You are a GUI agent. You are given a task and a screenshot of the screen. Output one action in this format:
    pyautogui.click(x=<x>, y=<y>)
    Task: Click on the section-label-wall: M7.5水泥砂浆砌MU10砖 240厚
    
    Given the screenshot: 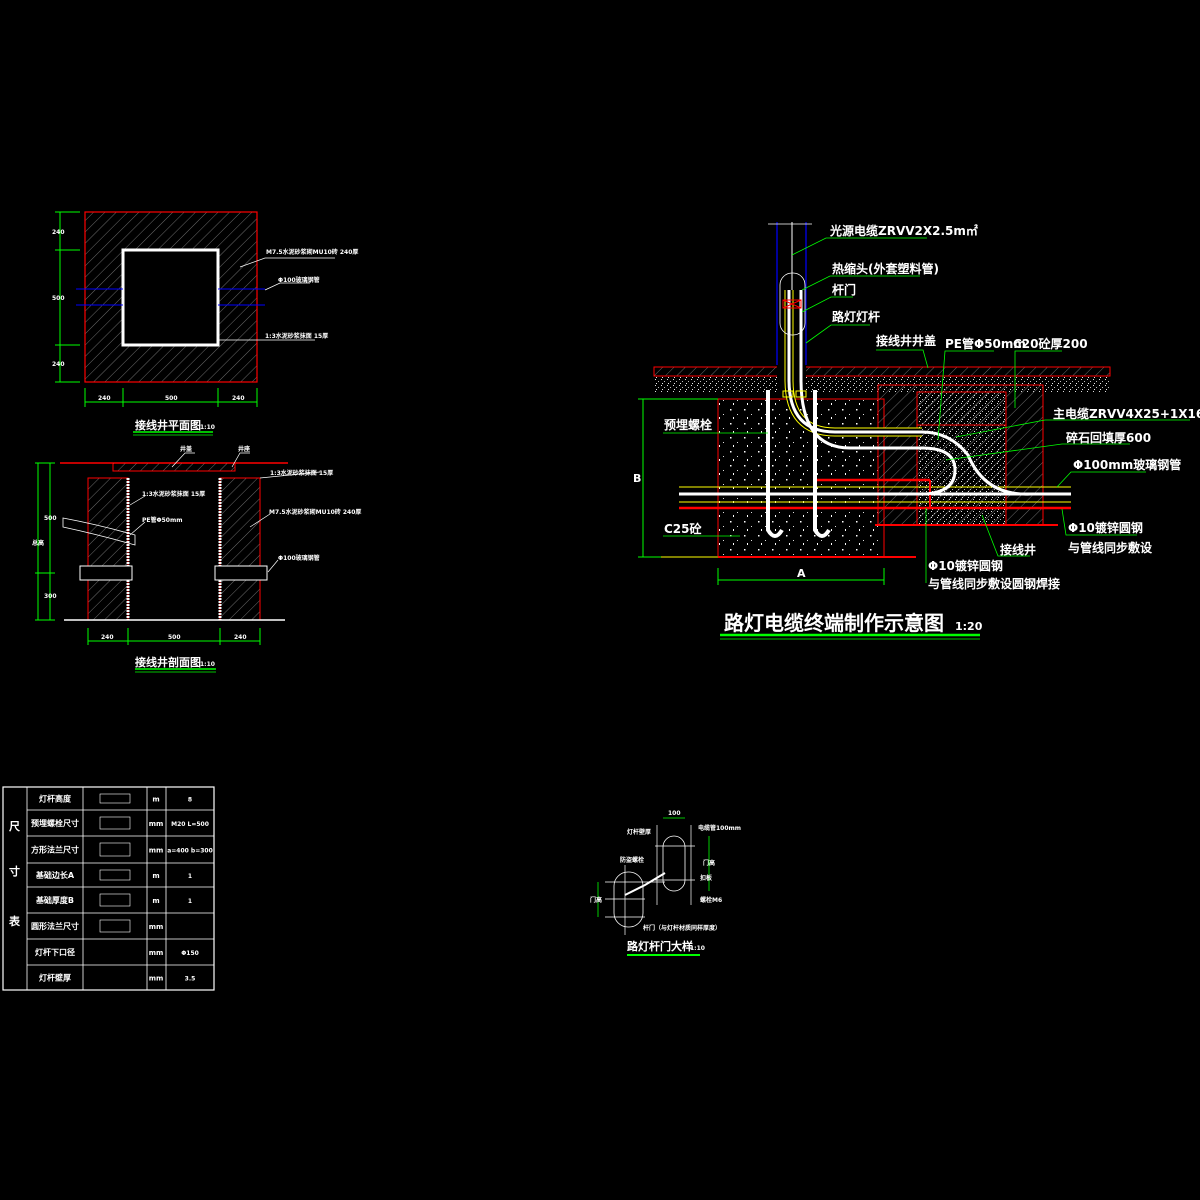 What is the action you would take?
    pyautogui.click(x=315, y=512)
    